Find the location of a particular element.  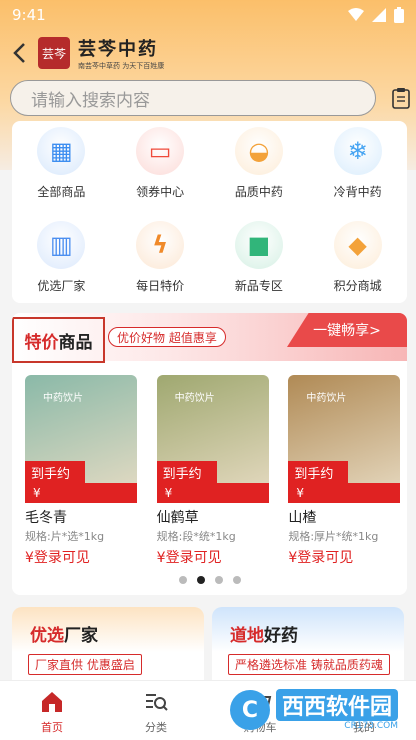

category-item: ❄ 冷背中药 is located at coordinates (357, 170).